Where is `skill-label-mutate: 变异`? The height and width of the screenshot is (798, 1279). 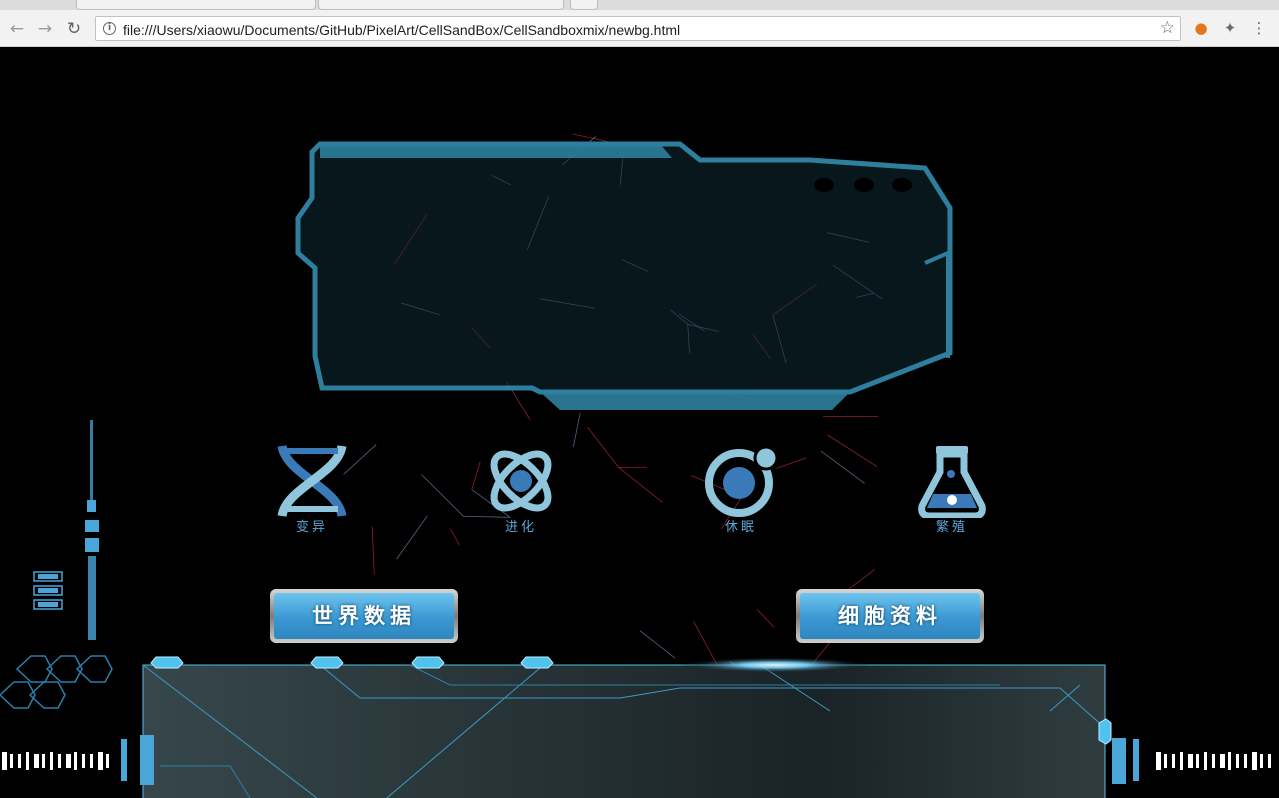 skill-label-mutate: 变异 is located at coordinates (311, 527).